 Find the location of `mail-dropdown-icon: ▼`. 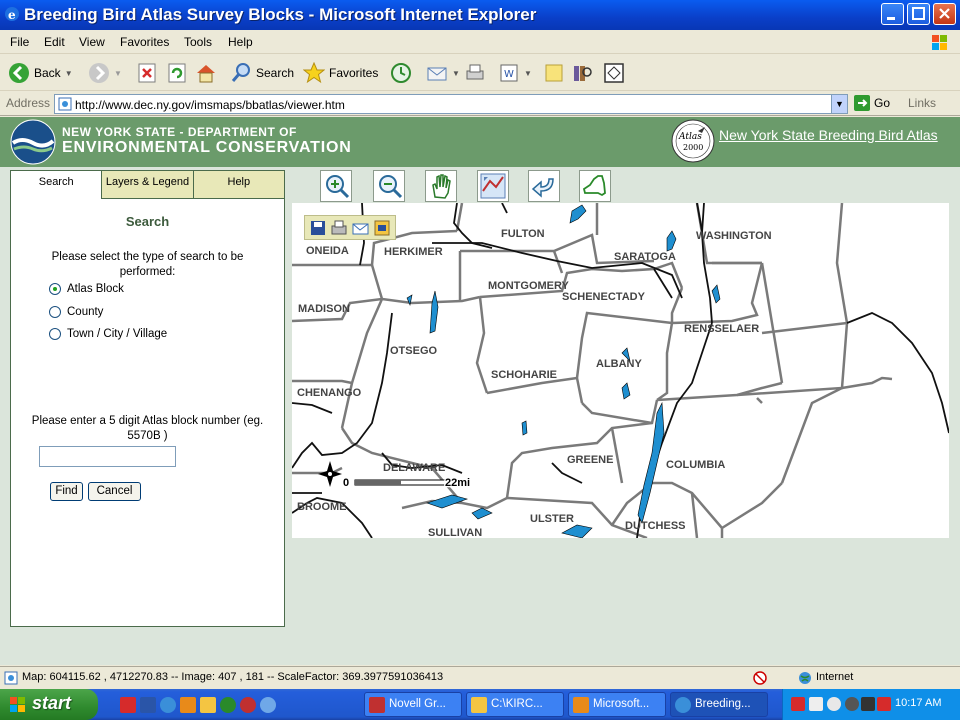

mail-dropdown-icon: ▼ is located at coordinates (456, 73).